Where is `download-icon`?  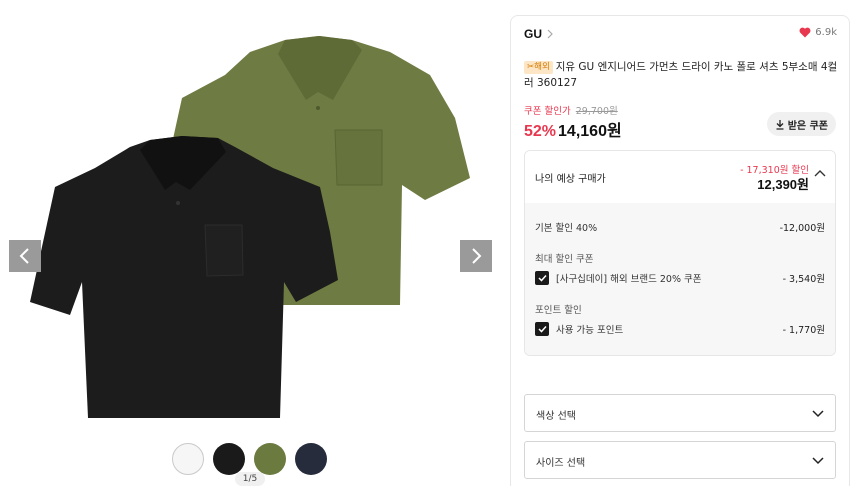 download-icon is located at coordinates (780, 124).